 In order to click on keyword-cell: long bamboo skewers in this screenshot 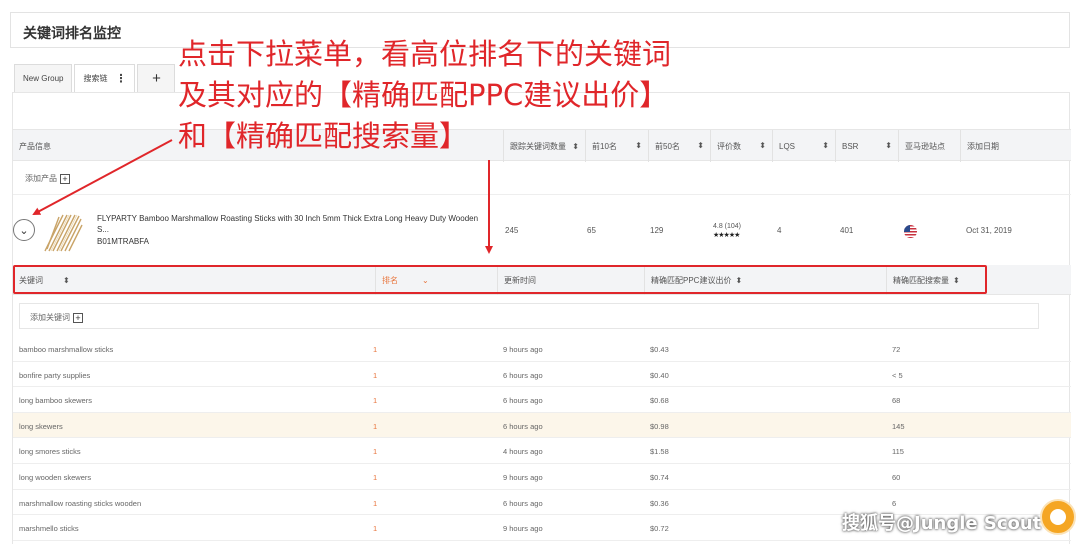, I will do `click(55, 401)`.